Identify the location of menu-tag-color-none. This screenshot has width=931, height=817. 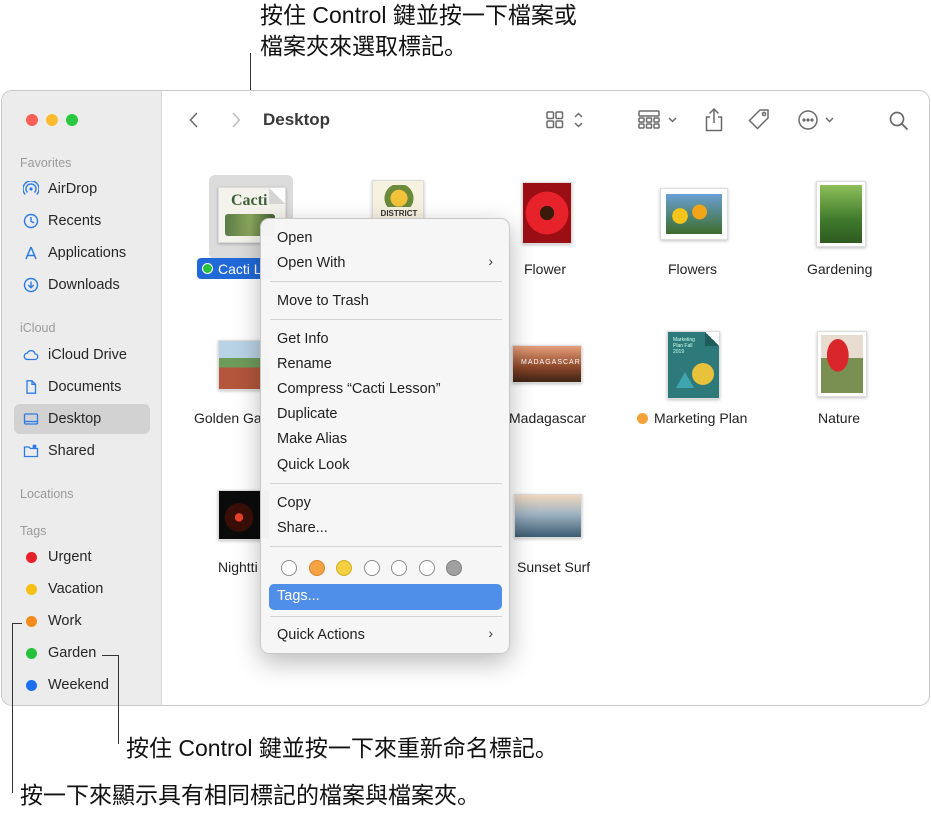
(289, 568).